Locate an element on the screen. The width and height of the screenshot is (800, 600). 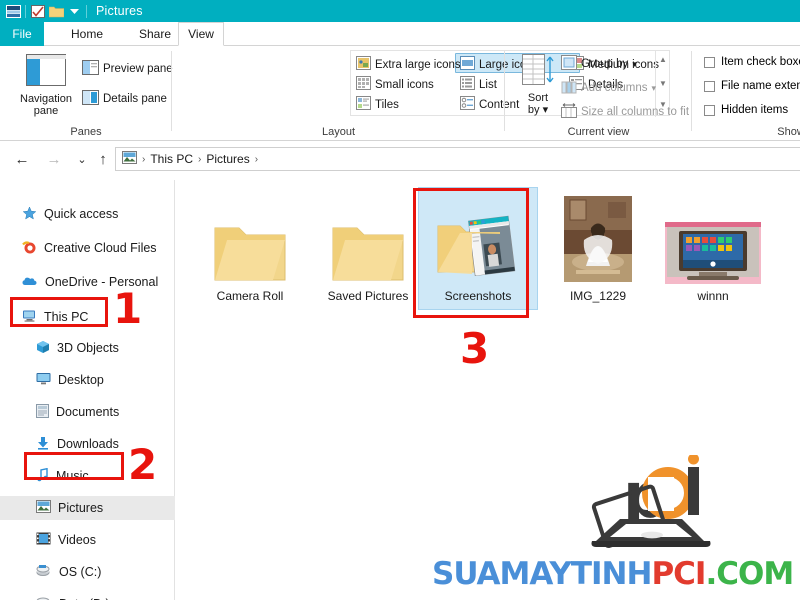
navigation-pane-label-line1: Navigation is located at coordinates (46, 98).